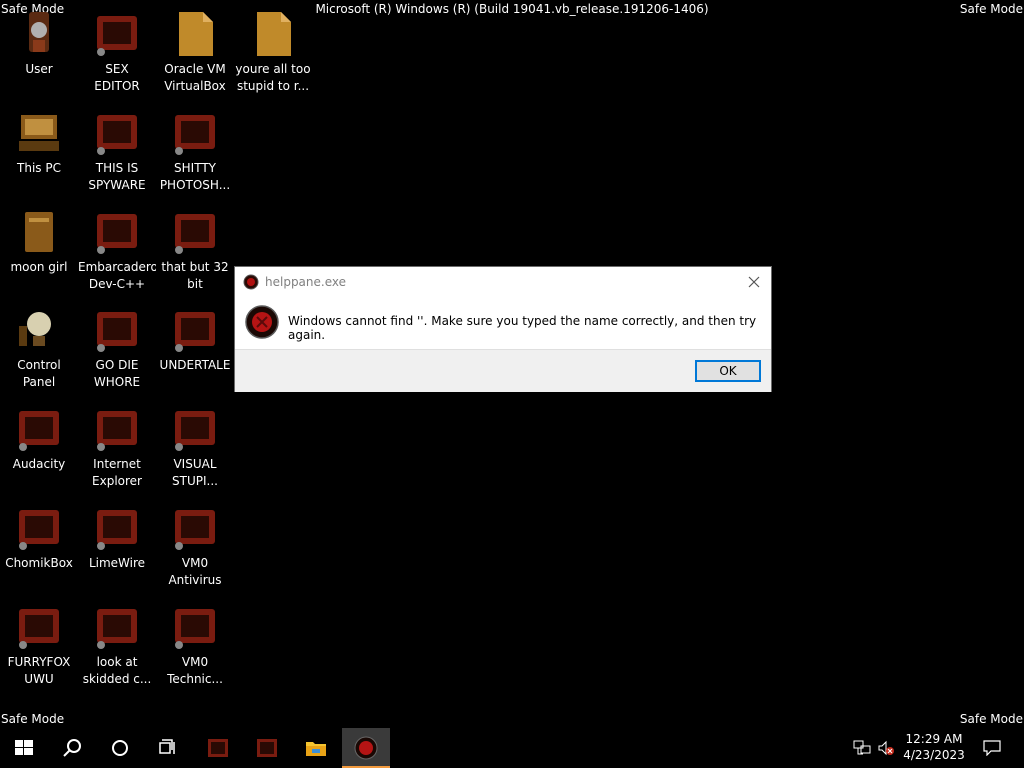 The height and width of the screenshot is (768, 1024). Describe the element at coordinates (117, 472) in the screenshot. I see `desktop-icon-label: Internet Explorer` at that location.